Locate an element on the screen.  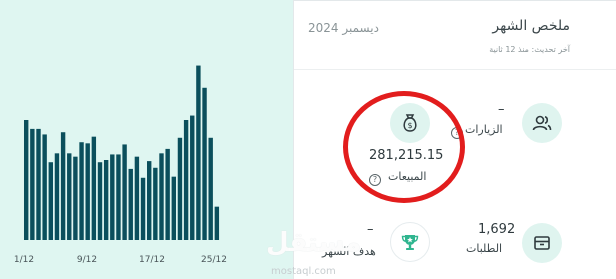
goal-label: هدف الشهر is located at coordinates (349, 251).